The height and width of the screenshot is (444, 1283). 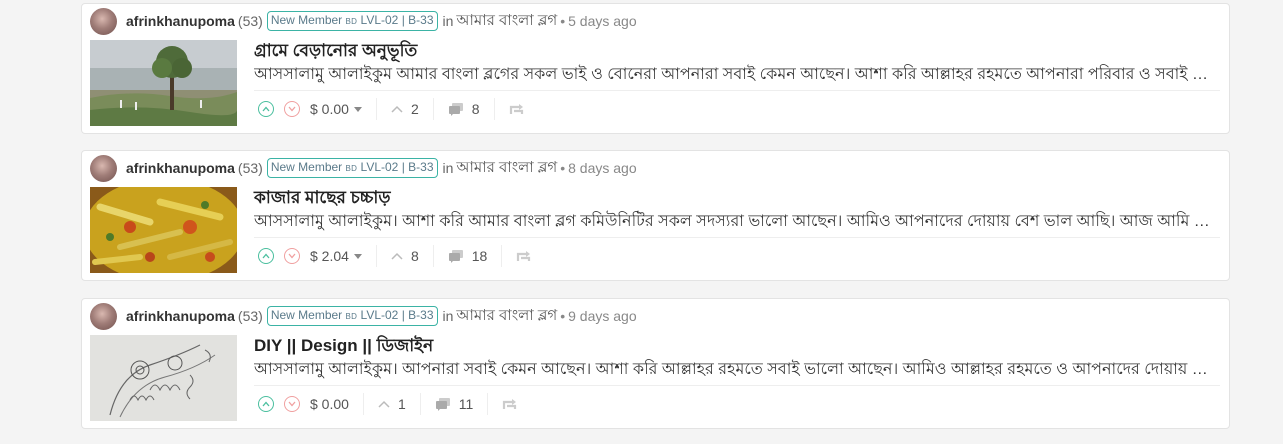 I want to click on post-footer: $ 0.00 2 8, so click(x=391, y=109).